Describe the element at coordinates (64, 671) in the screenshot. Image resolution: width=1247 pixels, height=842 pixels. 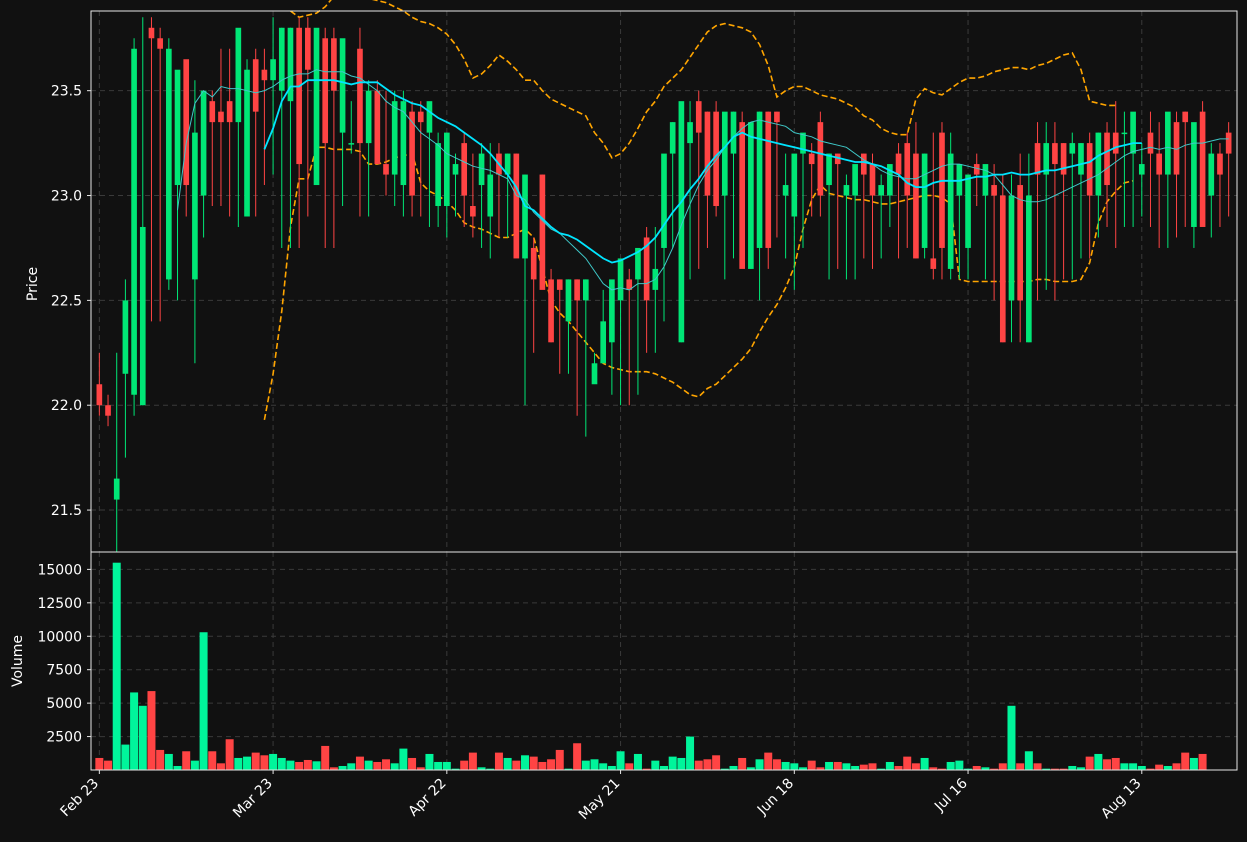
I see `volume-tick-label: 7500` at that location.